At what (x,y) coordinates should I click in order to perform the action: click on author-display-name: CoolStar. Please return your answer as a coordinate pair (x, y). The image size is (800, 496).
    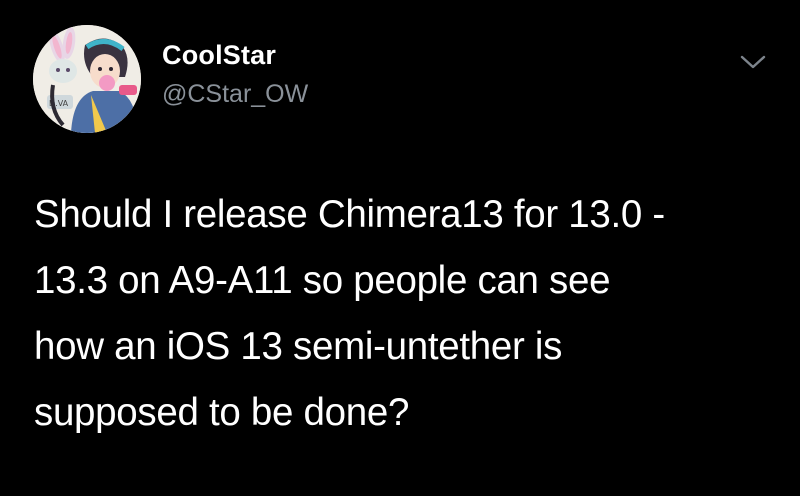
    Looking at the image, I should click on (219, 55).